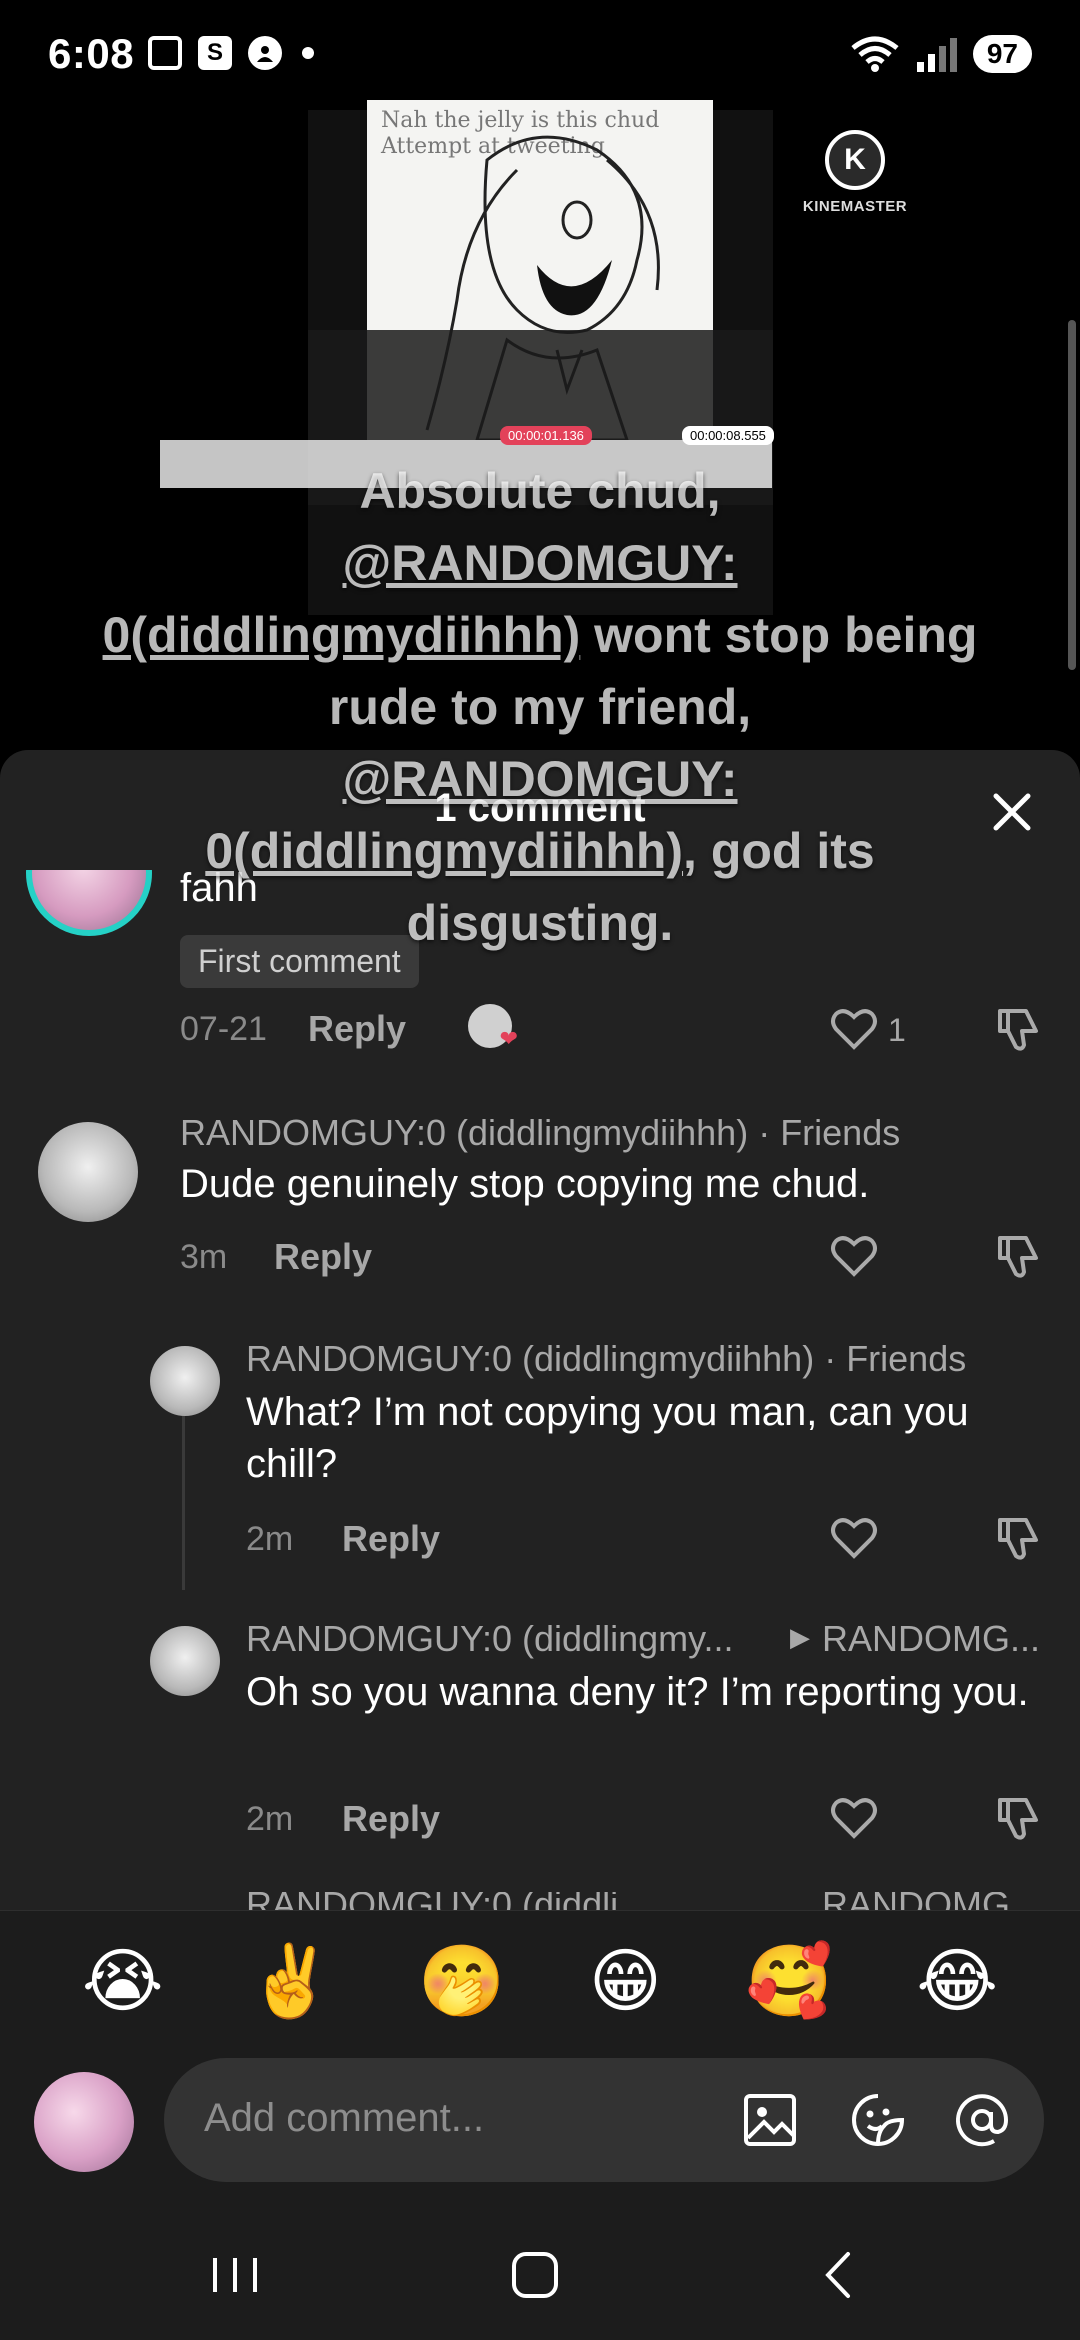 The image size is (1080, 2340). Describe the element at coordinates (84, 2122) in the screenshot. I see `self-avatar` at that location.